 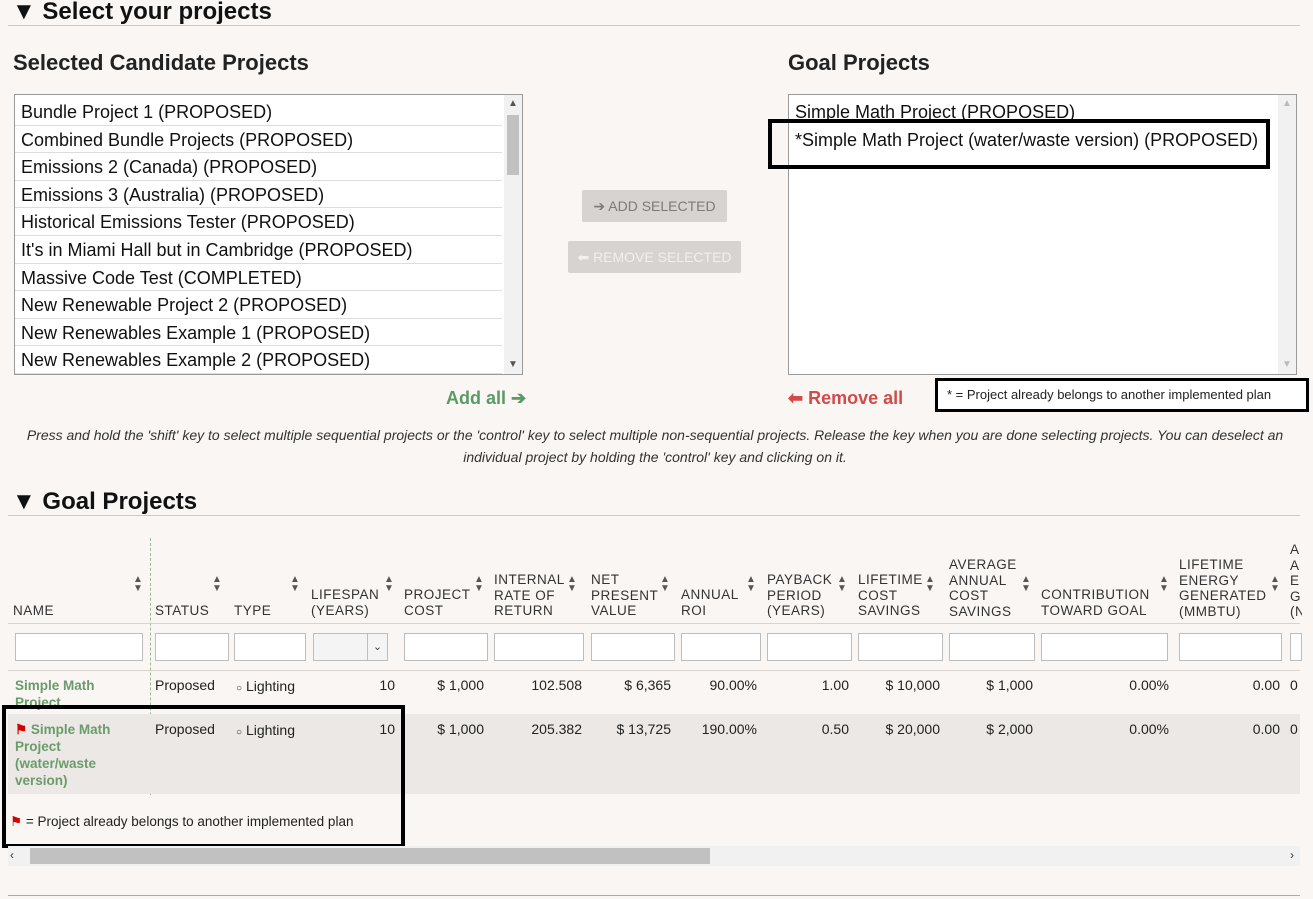 What do you see at coordinates (192, 647) in the screenshot?
I see `status-filter-input` at bounding box center [192, 647].